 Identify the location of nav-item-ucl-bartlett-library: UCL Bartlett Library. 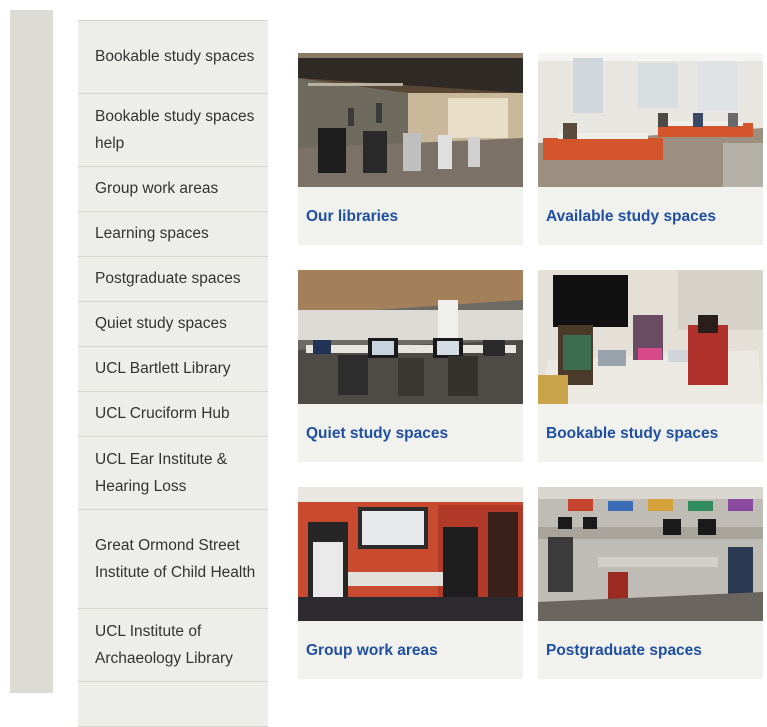
(173, 369).